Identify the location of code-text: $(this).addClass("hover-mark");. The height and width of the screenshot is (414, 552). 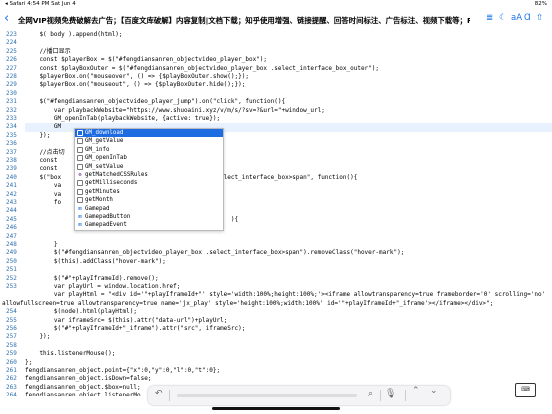
(95, 262).